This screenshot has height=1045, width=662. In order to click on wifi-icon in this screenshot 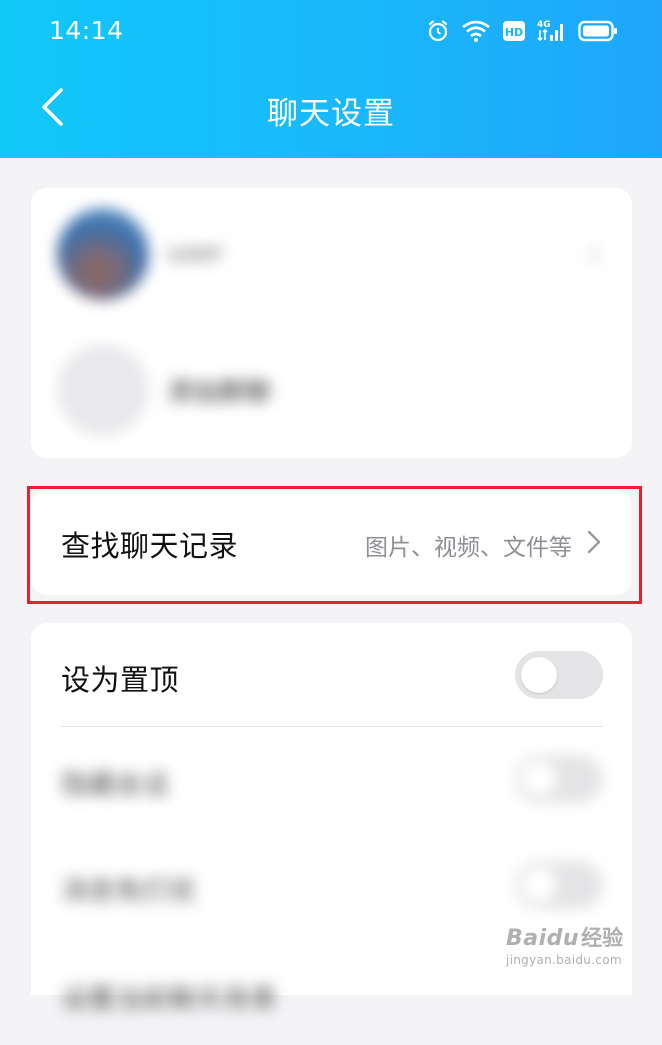, I will do `click(476, 31)`.